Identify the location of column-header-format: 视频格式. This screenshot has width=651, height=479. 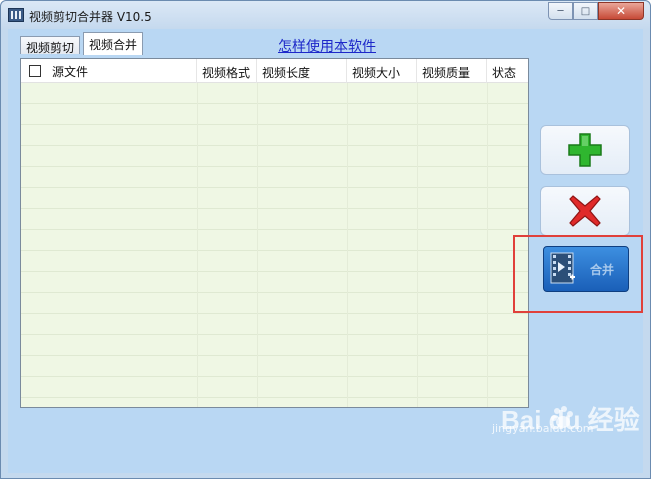
(227, 71).